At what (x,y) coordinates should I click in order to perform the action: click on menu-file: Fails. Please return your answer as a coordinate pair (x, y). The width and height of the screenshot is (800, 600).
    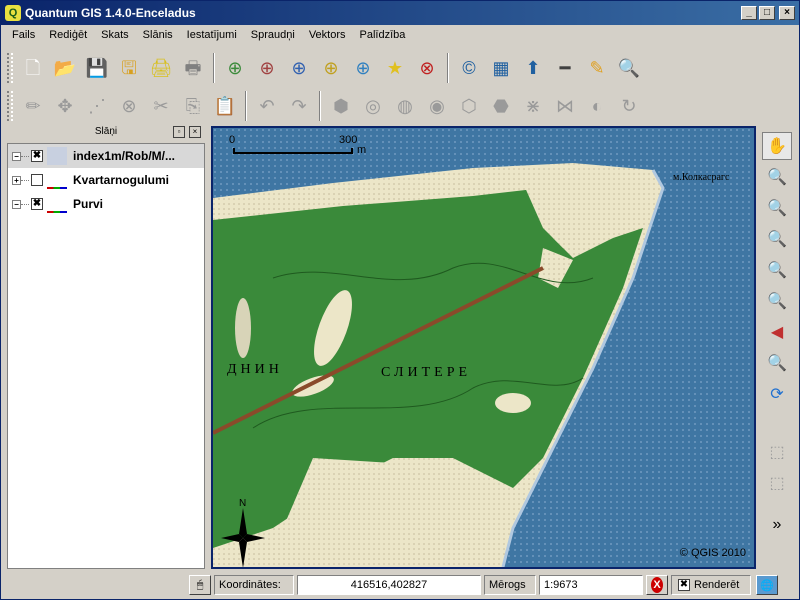
    Looking at the image, I should click on (23, 35).